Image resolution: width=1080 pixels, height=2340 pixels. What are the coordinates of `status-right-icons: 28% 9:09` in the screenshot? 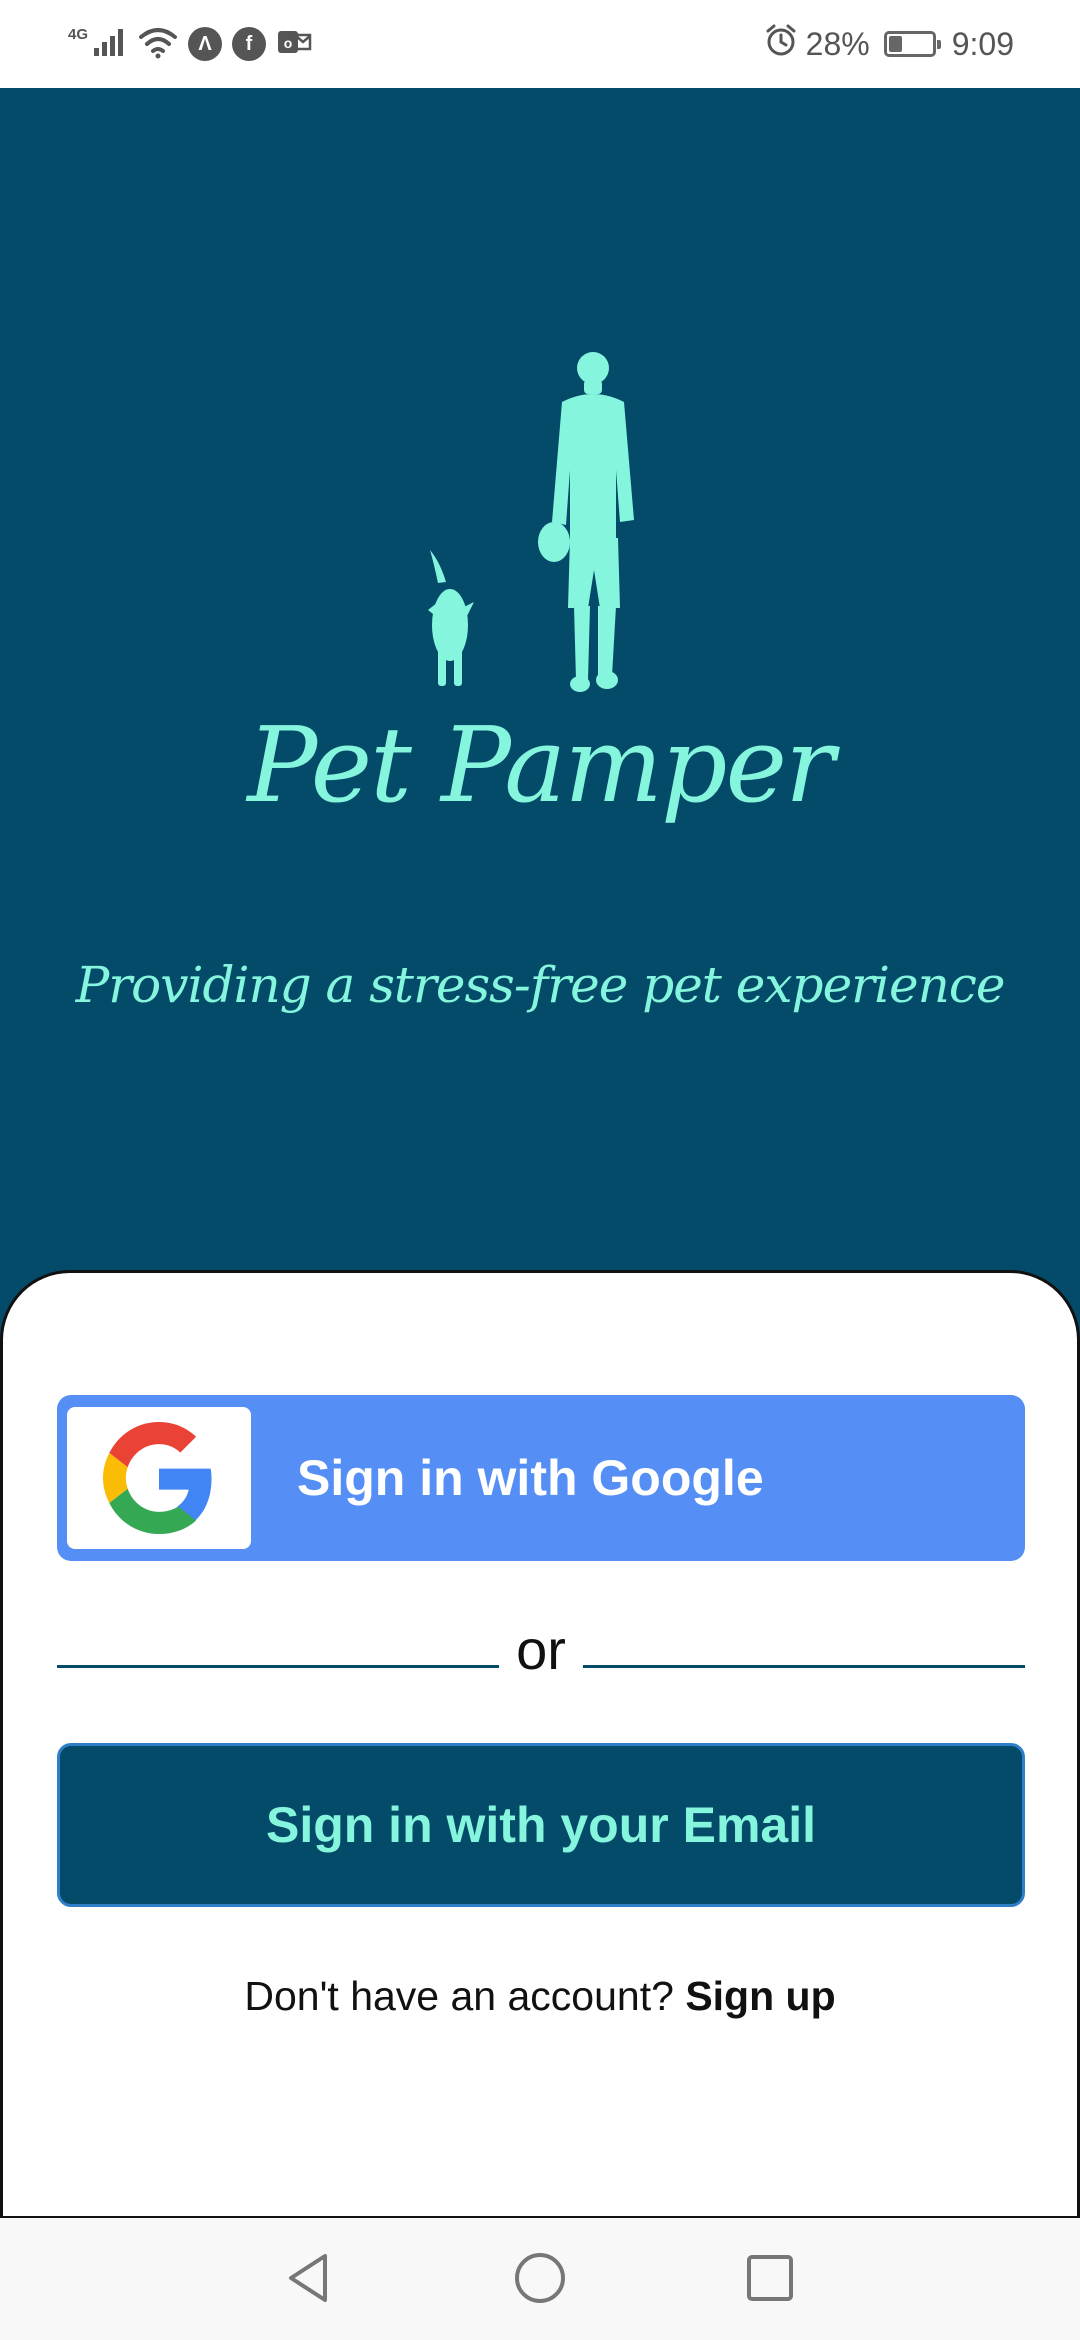 It's located at (889, 44).